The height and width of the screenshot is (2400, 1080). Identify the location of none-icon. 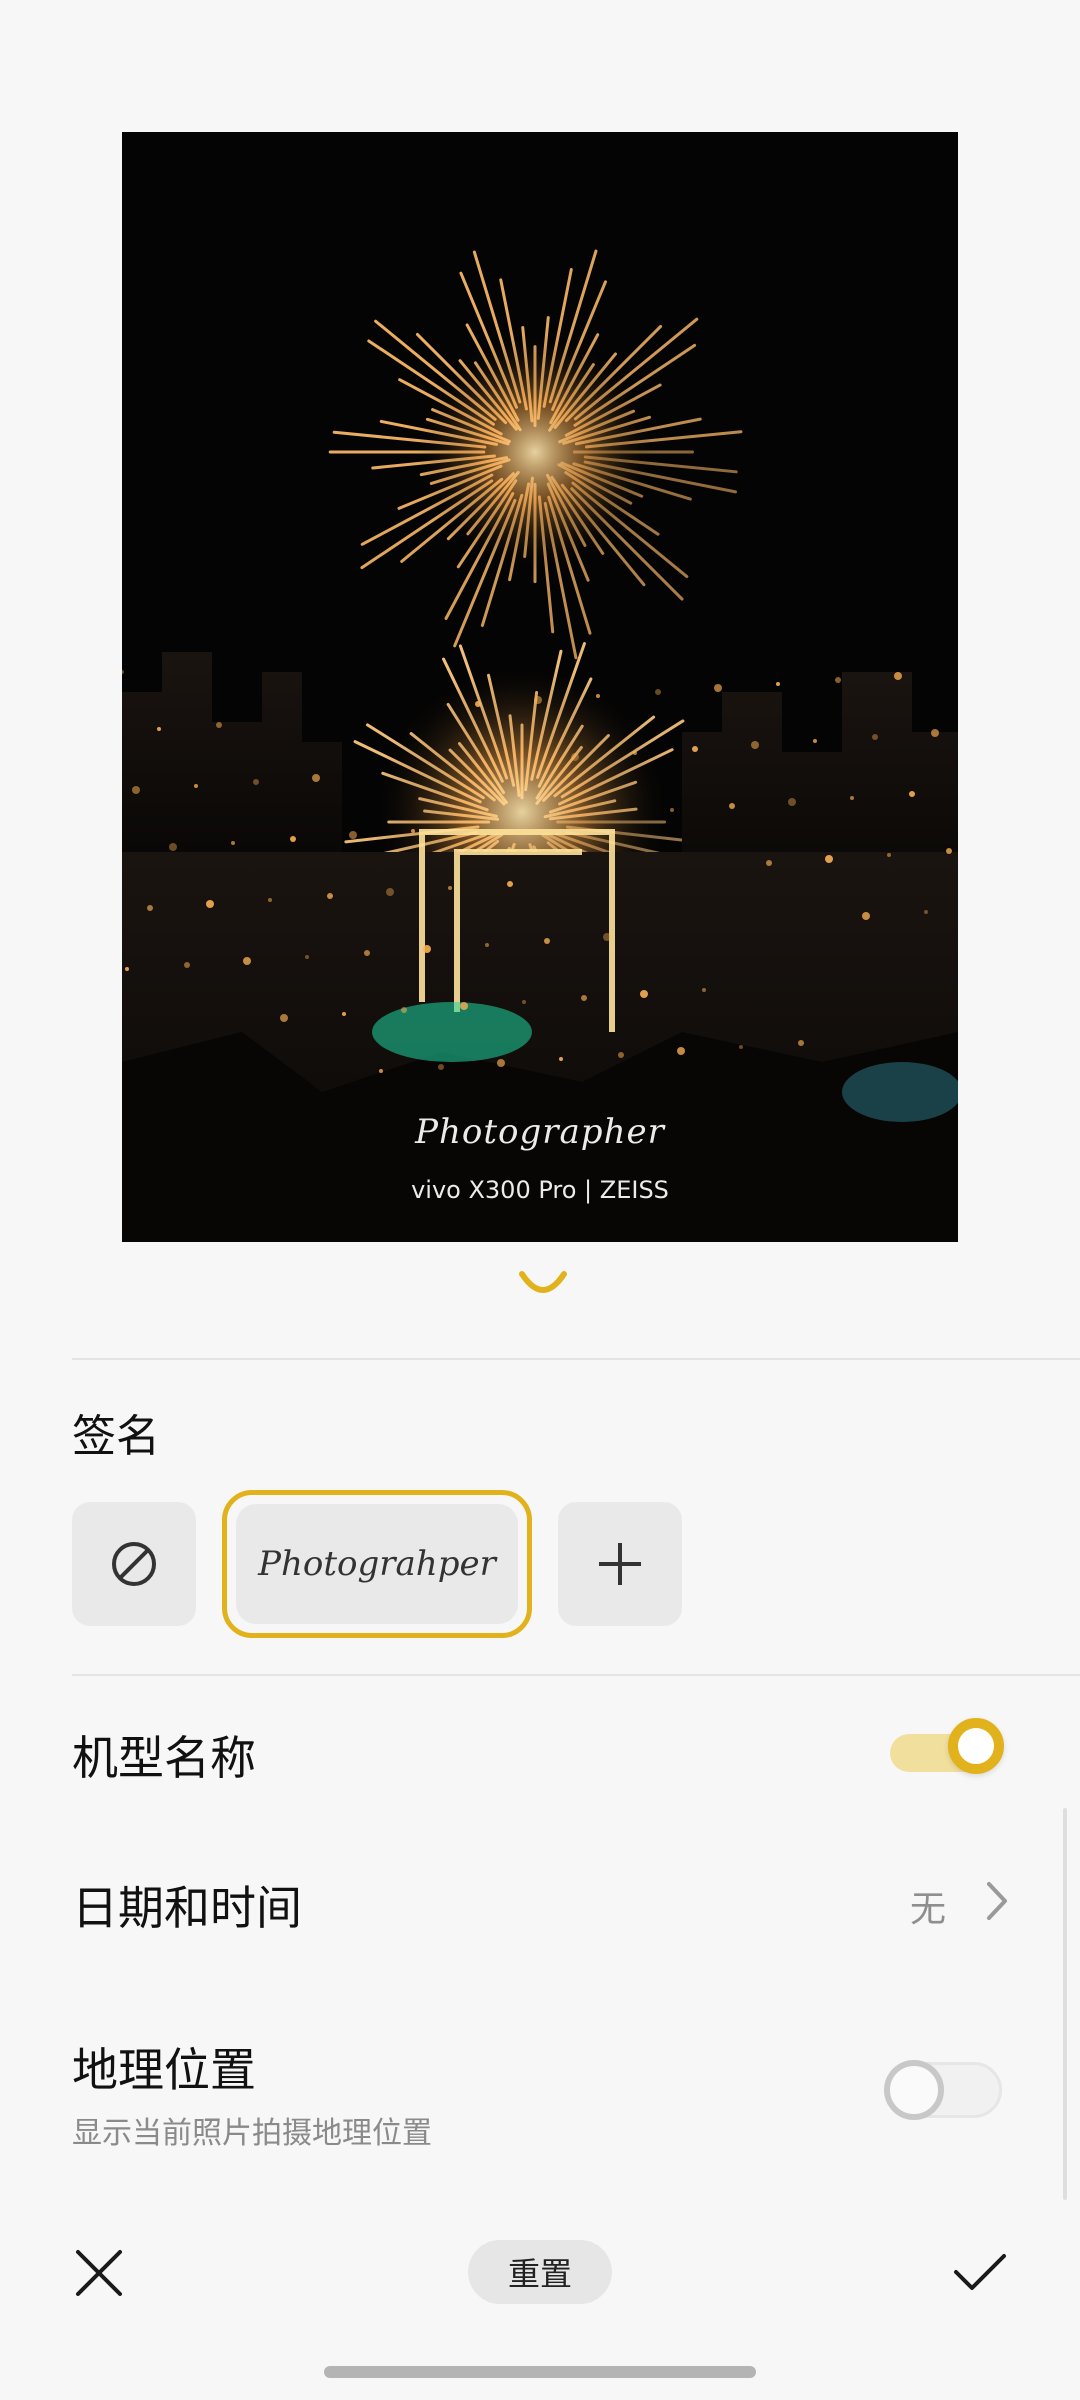
(134, 1564).